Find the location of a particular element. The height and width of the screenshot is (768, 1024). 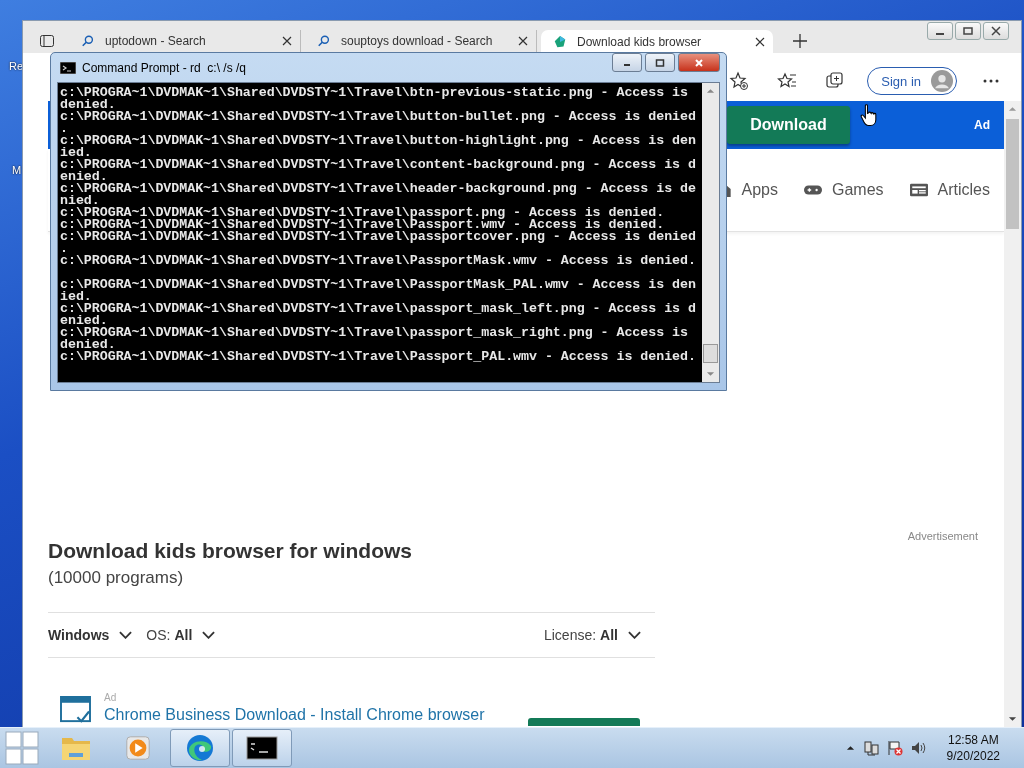

media-player-icon is located at coordinates (138, 748).